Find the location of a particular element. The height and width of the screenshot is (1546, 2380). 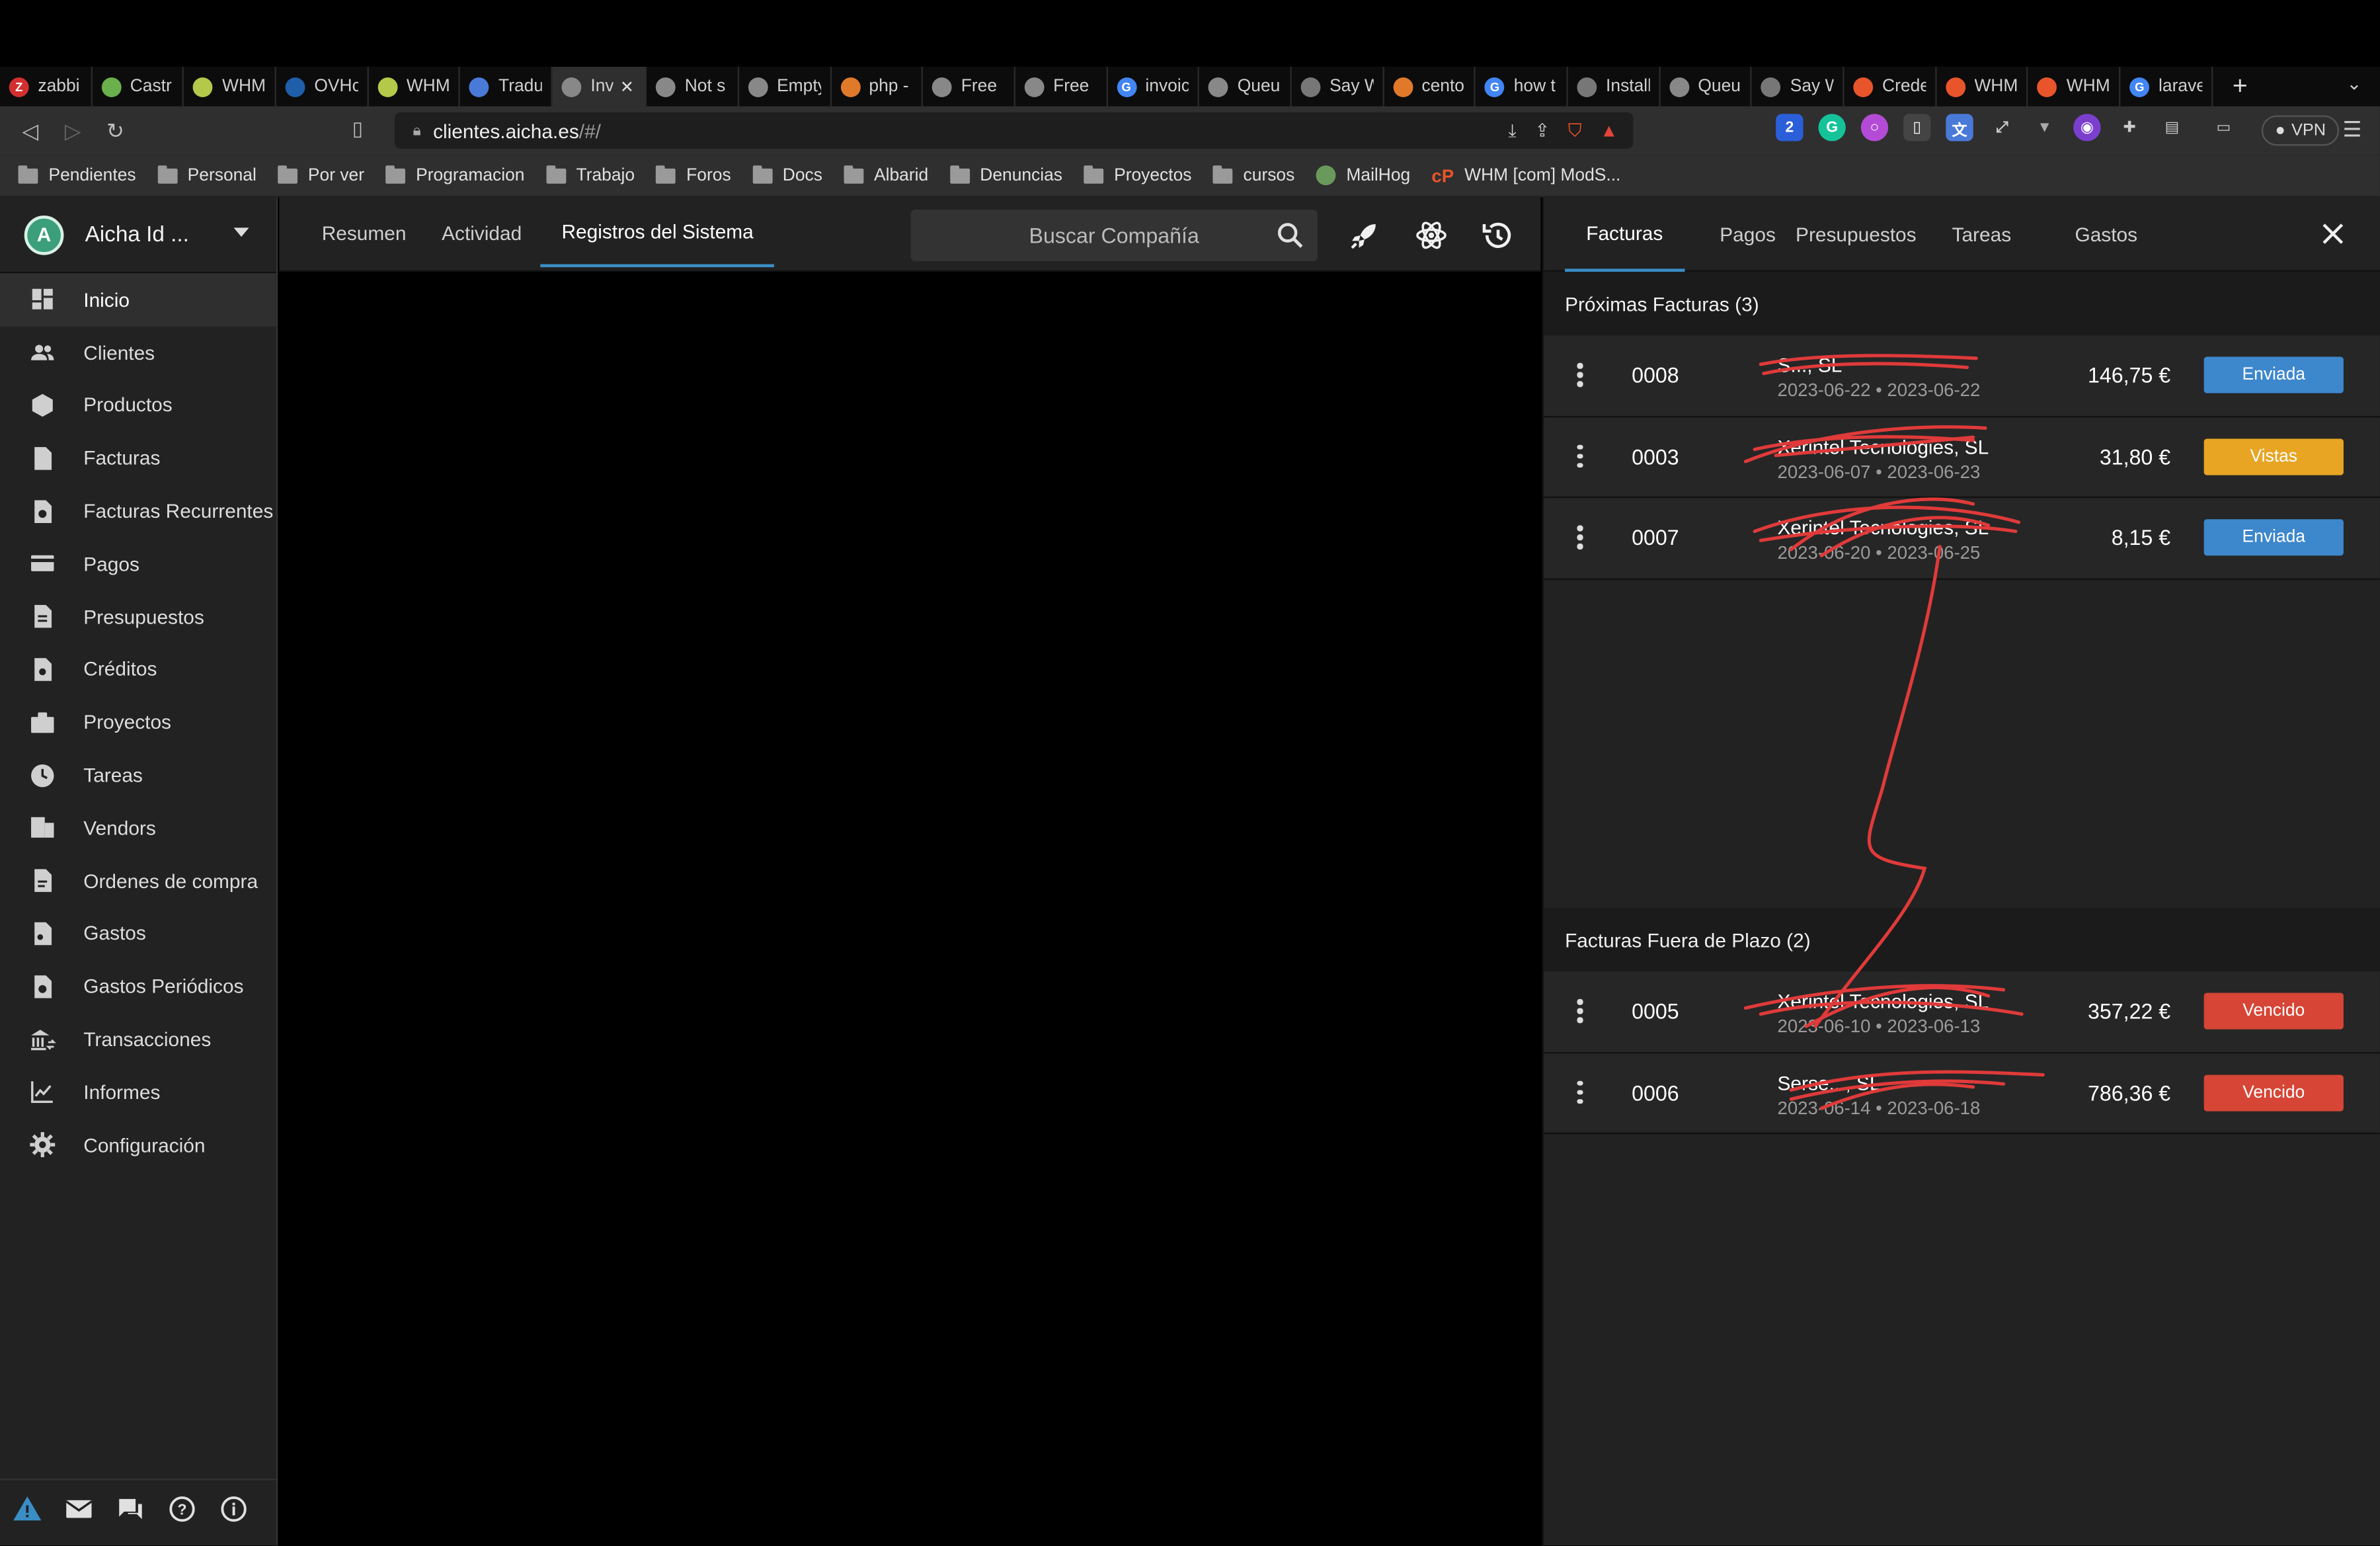

install-icon: ⤓ is located at coordinates (1512, 131).